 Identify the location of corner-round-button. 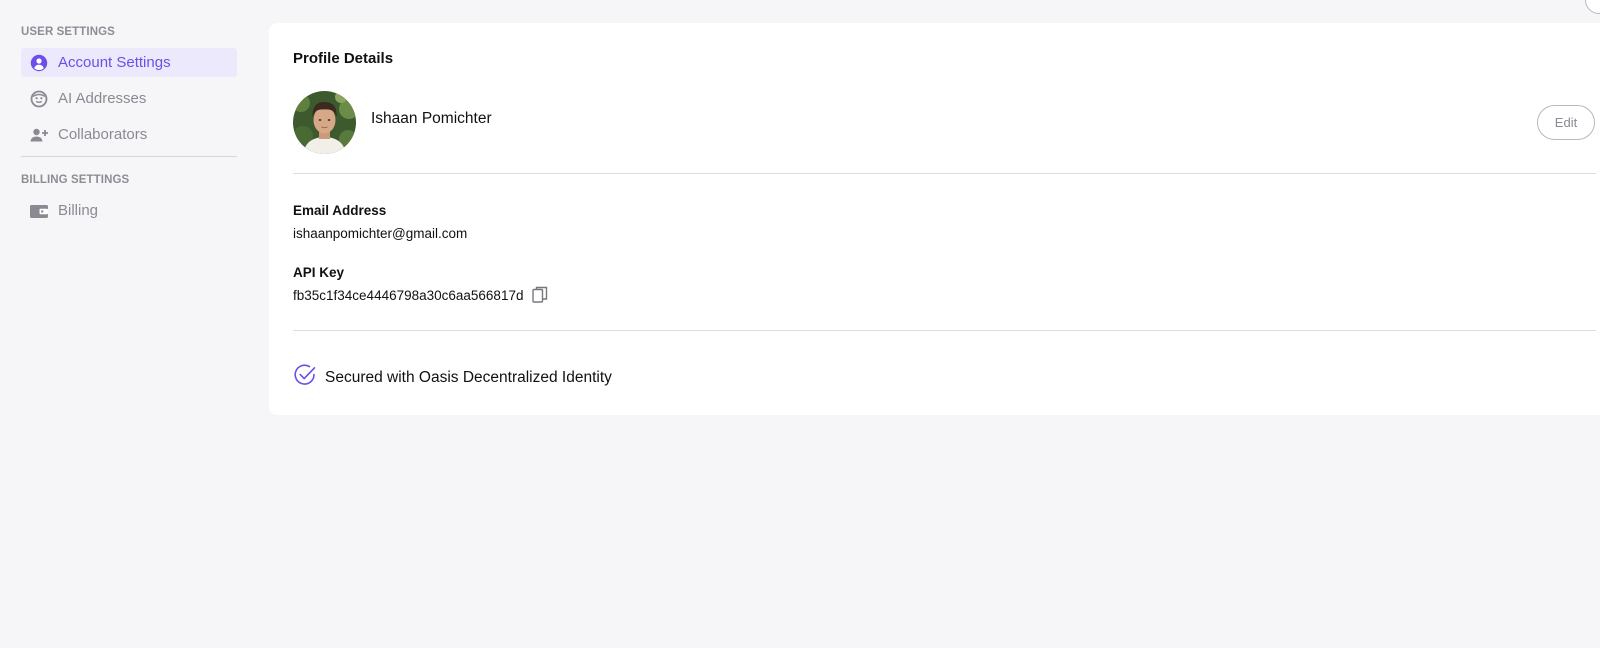
(1592, 7).